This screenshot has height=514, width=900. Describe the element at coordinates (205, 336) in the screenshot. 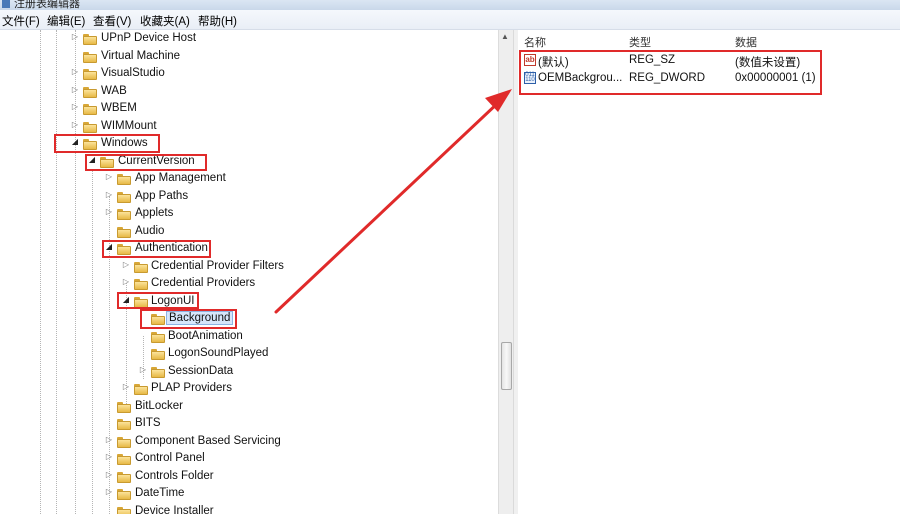

I see `tree-item-label: BootAnimation` at that location.